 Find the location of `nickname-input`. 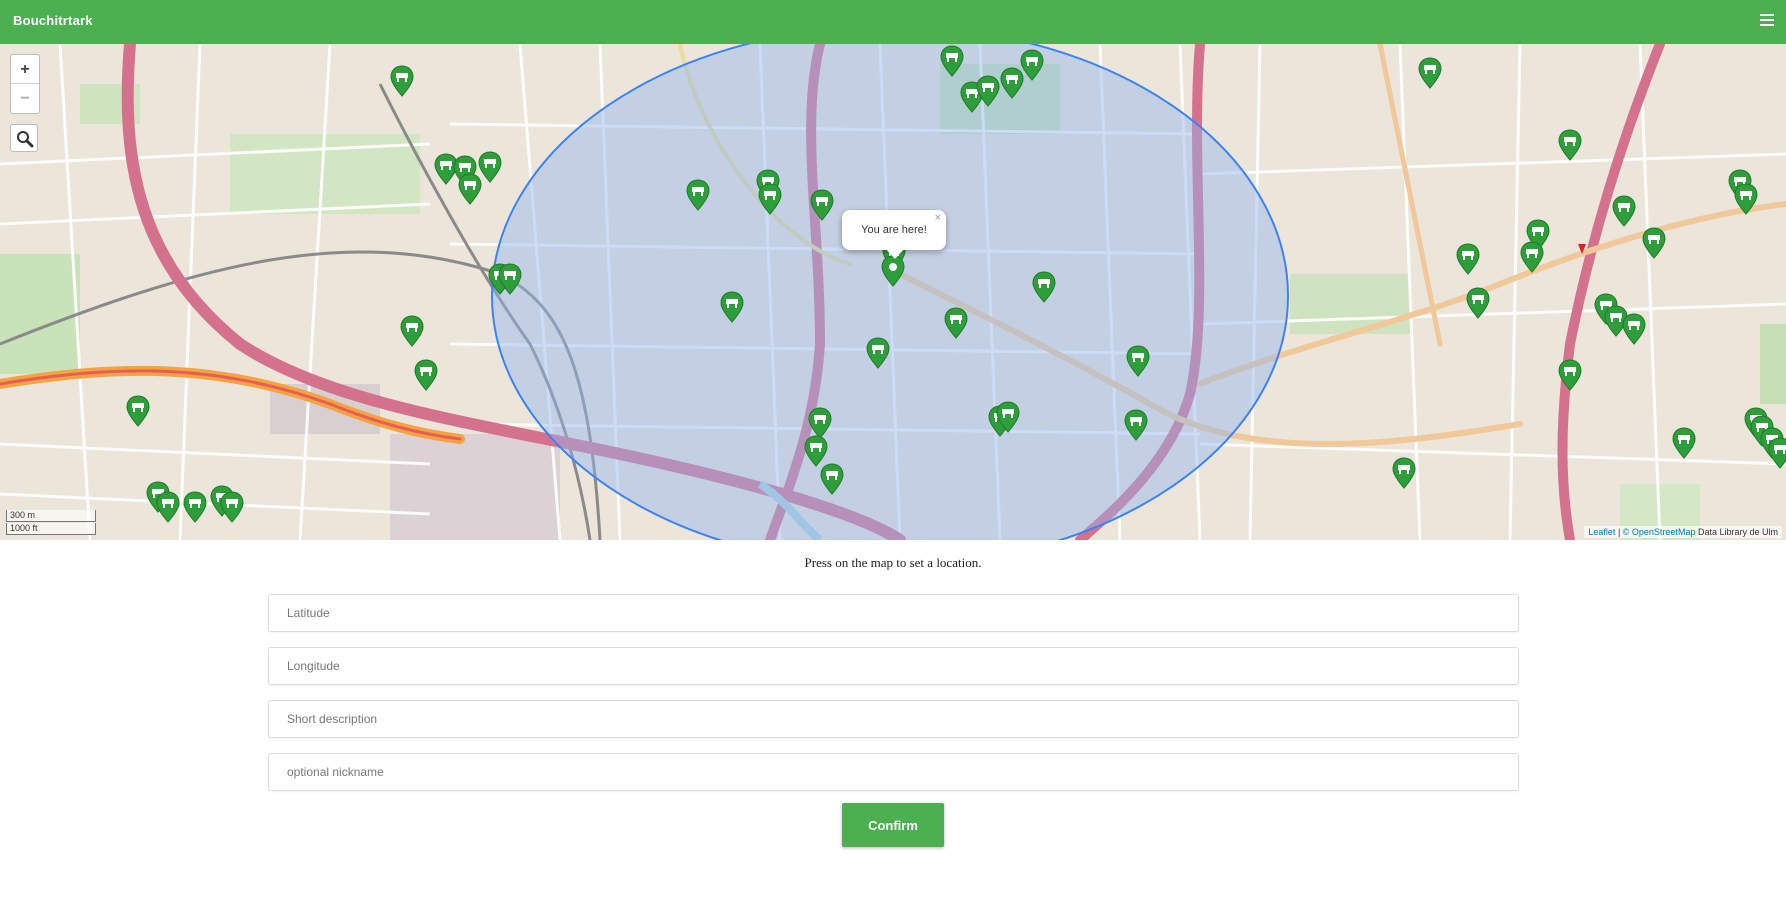

nickname-input is located at coordinates (893, 772).